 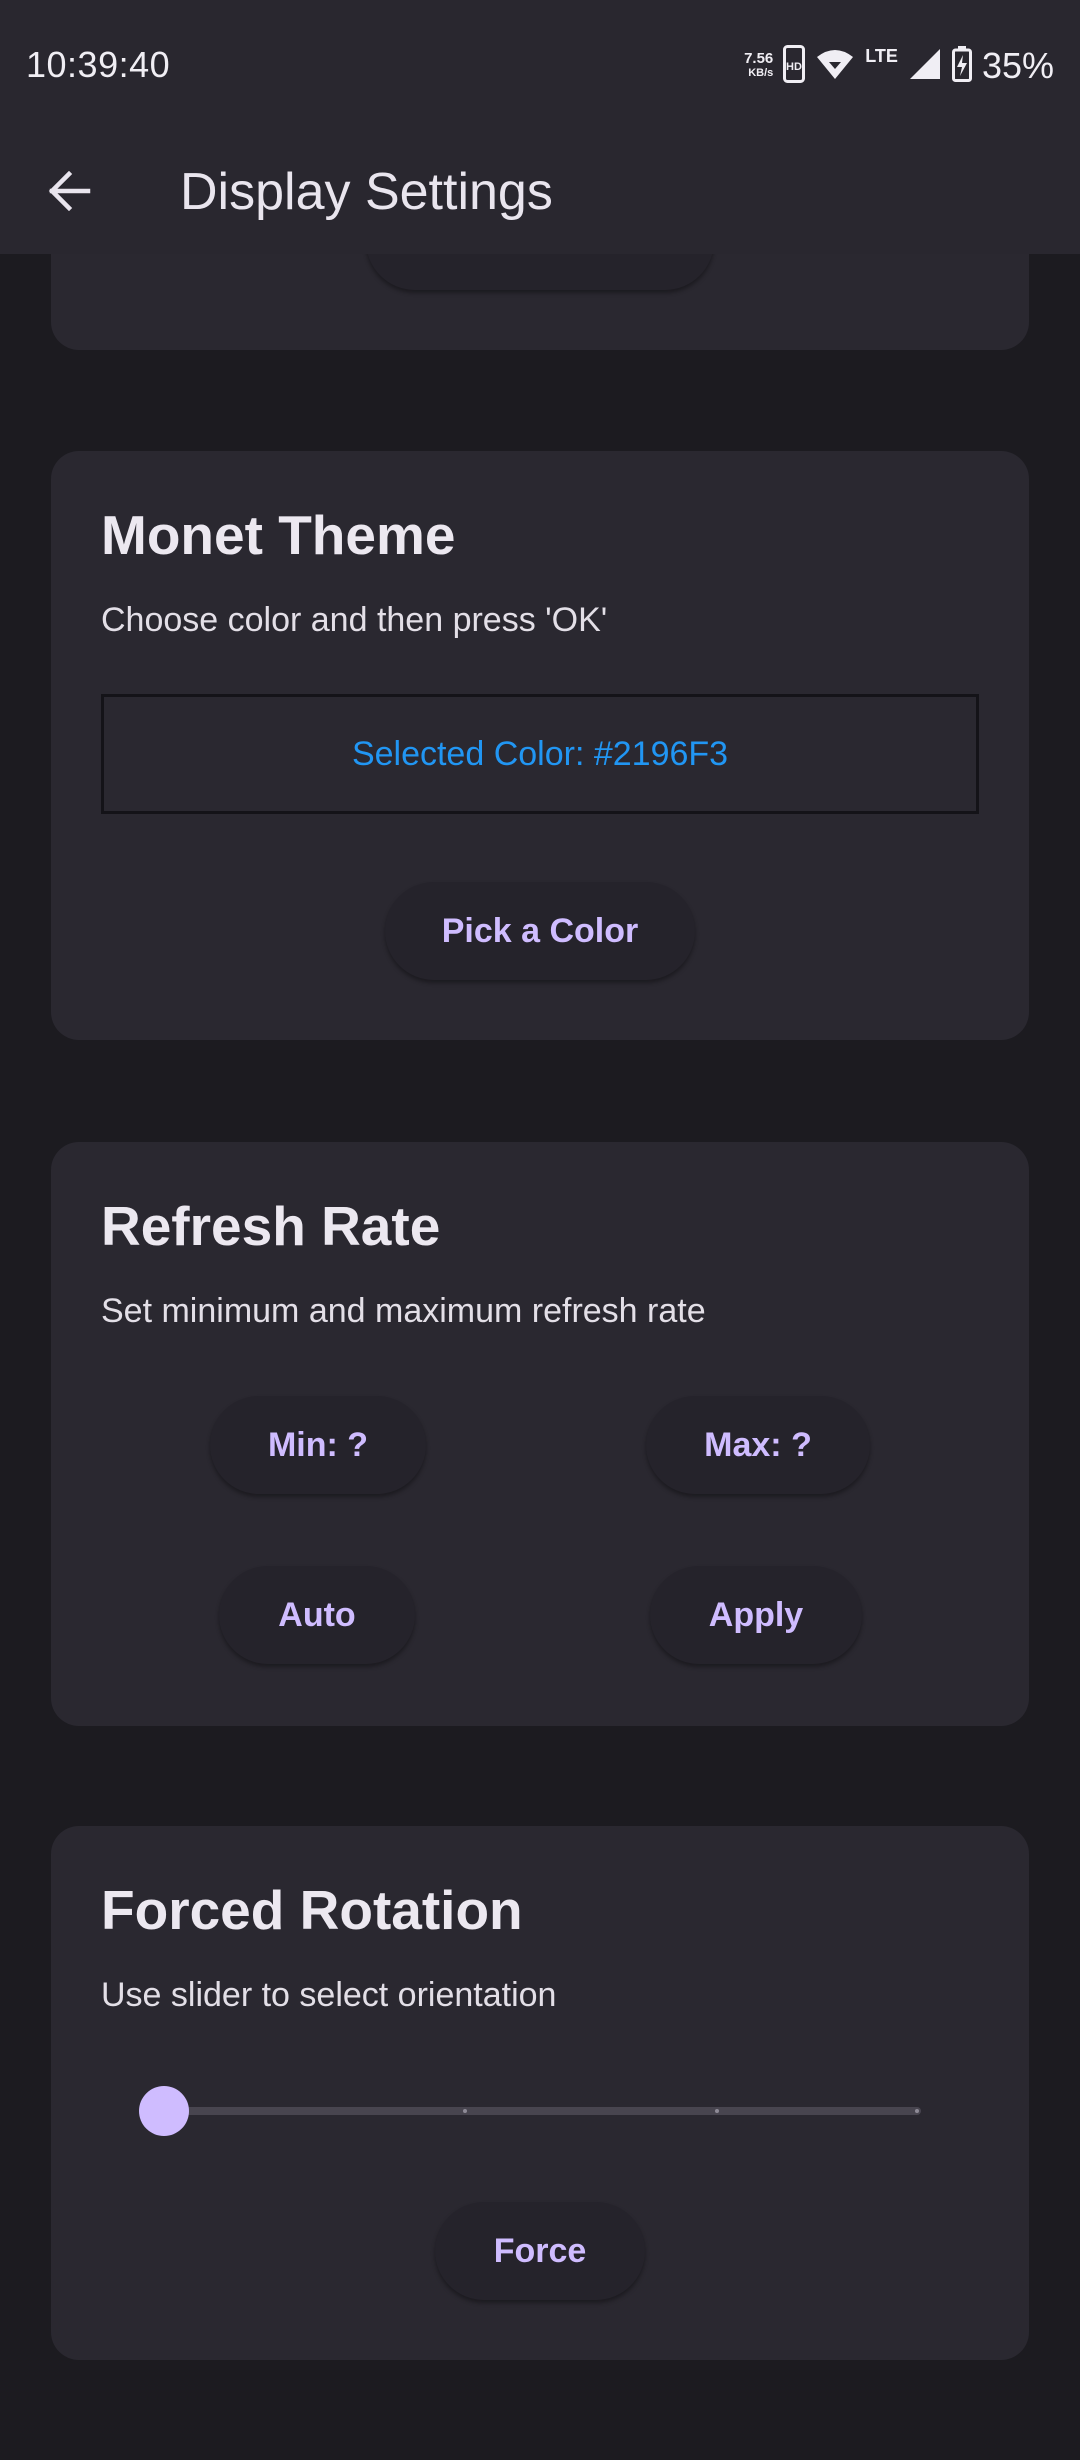 What do you see at coordinates (403, 1311) in the screenshot?
I see `refresh-rate-description: Set minimum and maximum refresh rate` at bounding box center [403, 1311].